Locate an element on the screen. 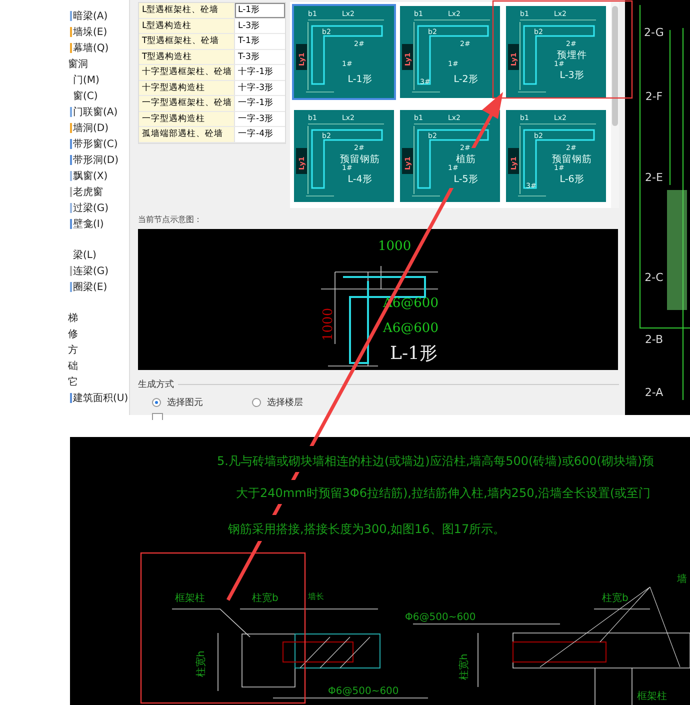 This screenshot has width=690, height=705. table-cell: 十字型遇构造柱 is located at coordinates (187, 87).